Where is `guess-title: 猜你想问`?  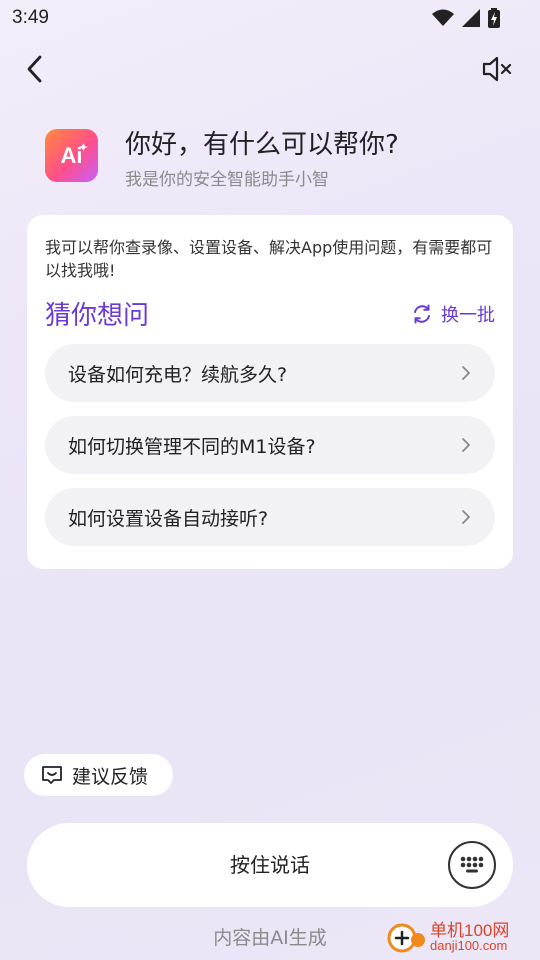 guess-title: 猜你想问 is located at coordinates (97, 316).